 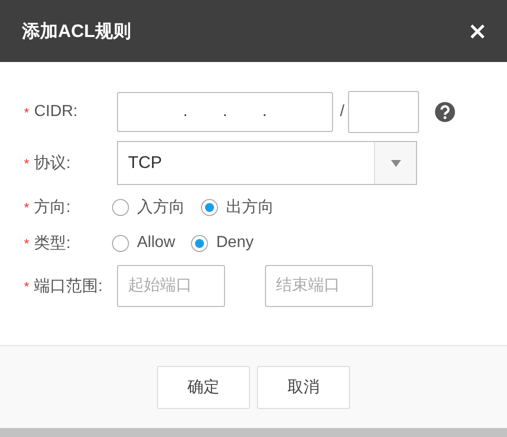 I want to click on protocol-dropdown: TCP, so click(x=267, y=163).